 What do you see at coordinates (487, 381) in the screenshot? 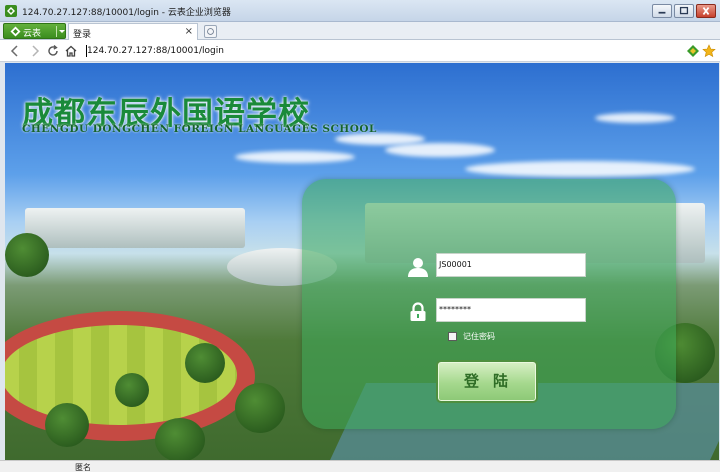
I see `login-button: 登陆` at bounding box center [487, 381].